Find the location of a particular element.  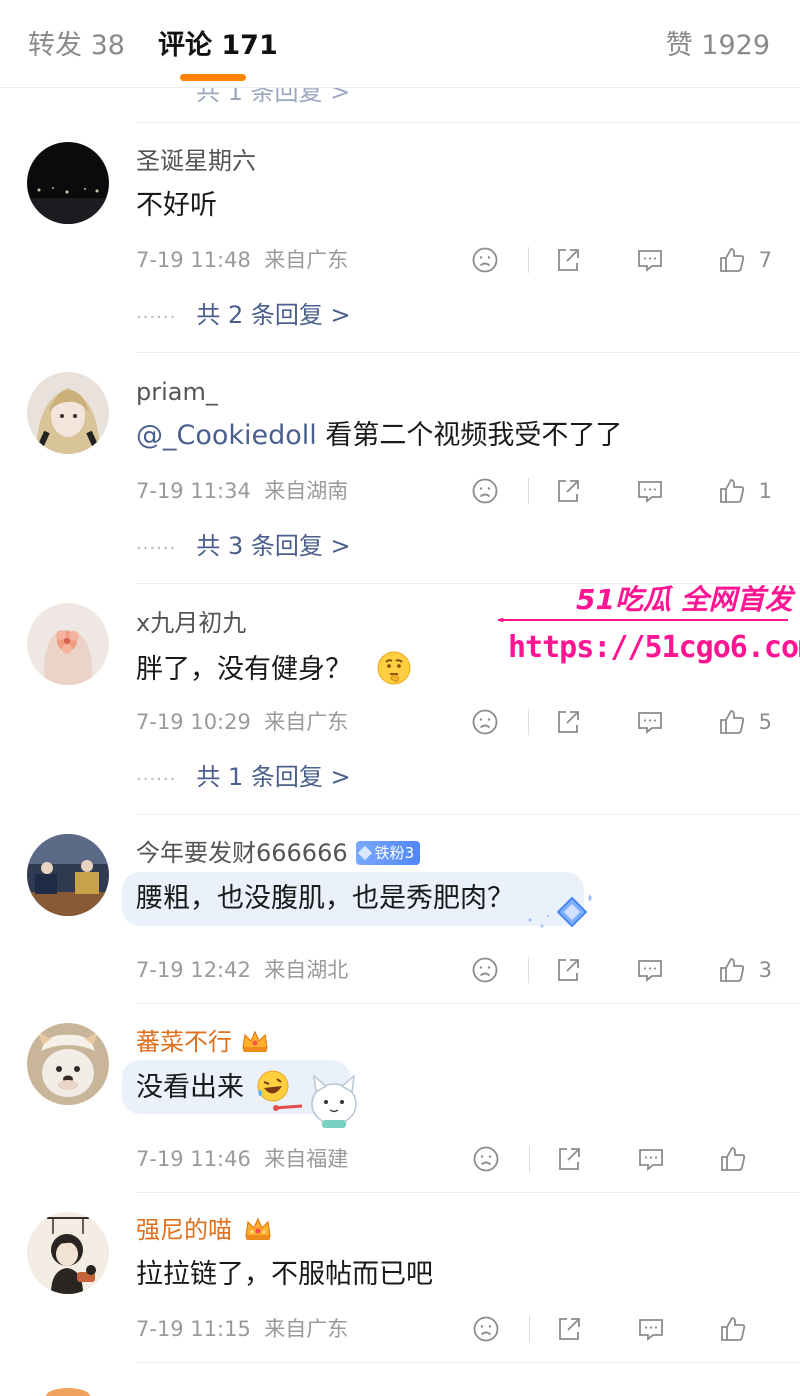

diamond-sticker-icon is located at coordinates (560, 911).